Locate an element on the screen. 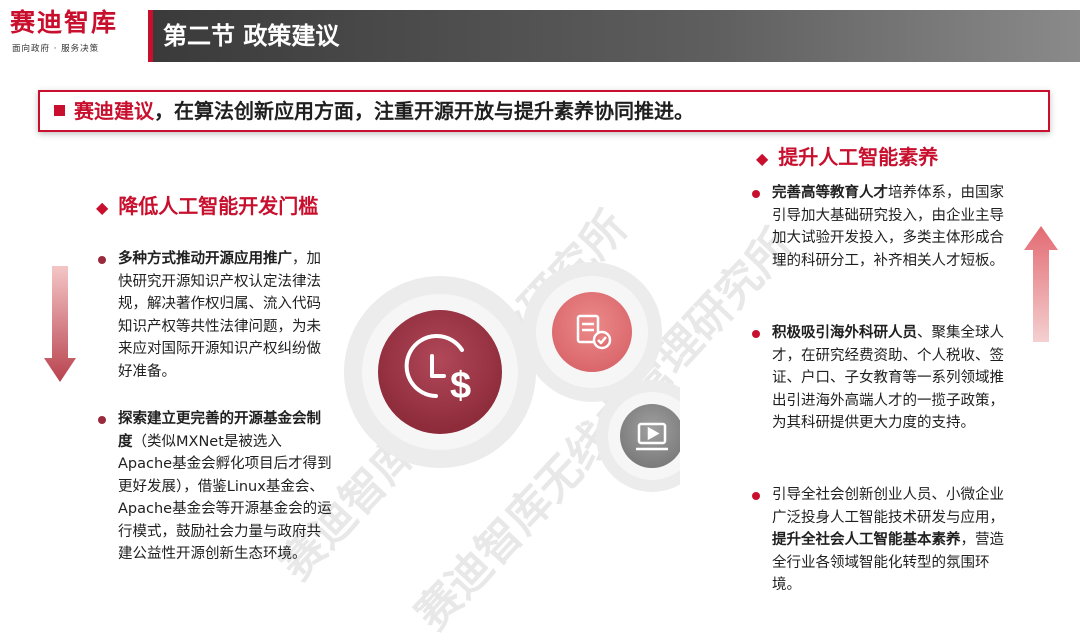  banner-highlight: 赛迪建议 is located at coordinates (114, 111).